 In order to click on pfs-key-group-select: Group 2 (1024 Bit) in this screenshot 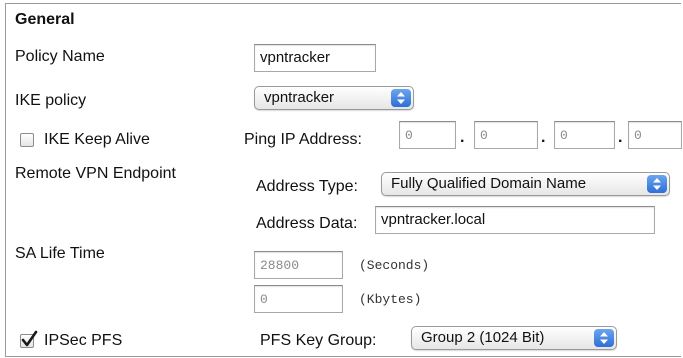, I will do `click(514, 338)`.